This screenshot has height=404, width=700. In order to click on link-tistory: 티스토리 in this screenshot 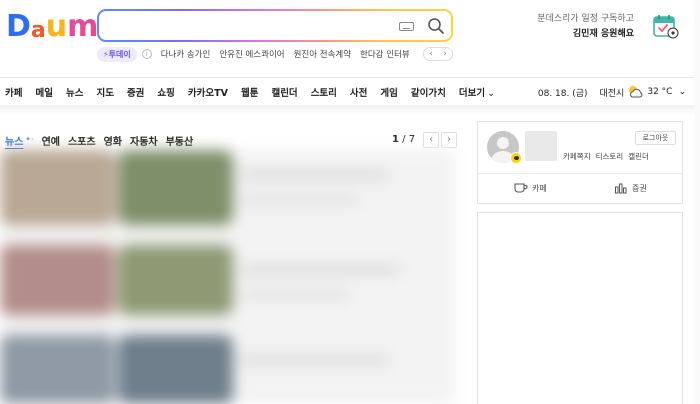, I will do `click(610, 156)`.